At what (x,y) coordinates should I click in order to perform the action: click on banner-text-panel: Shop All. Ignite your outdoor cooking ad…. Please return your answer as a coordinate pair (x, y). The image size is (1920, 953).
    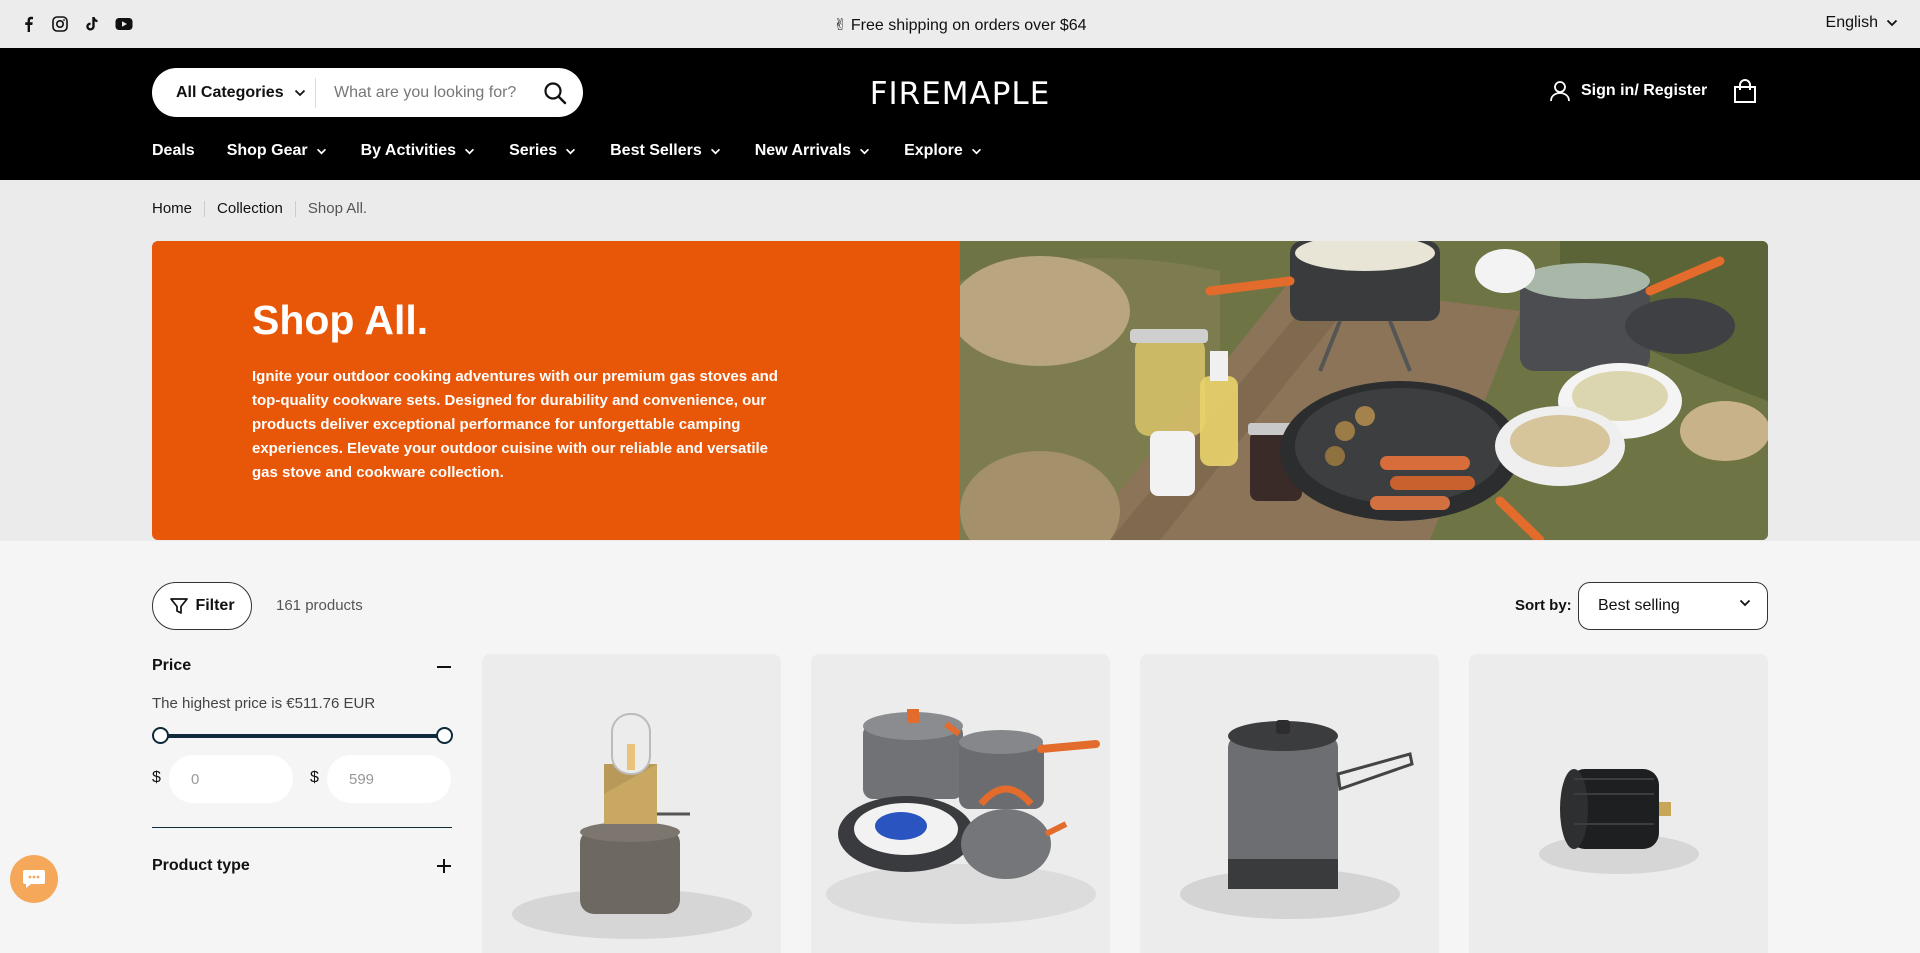
    Looking at the image, I should click on (556, 390).